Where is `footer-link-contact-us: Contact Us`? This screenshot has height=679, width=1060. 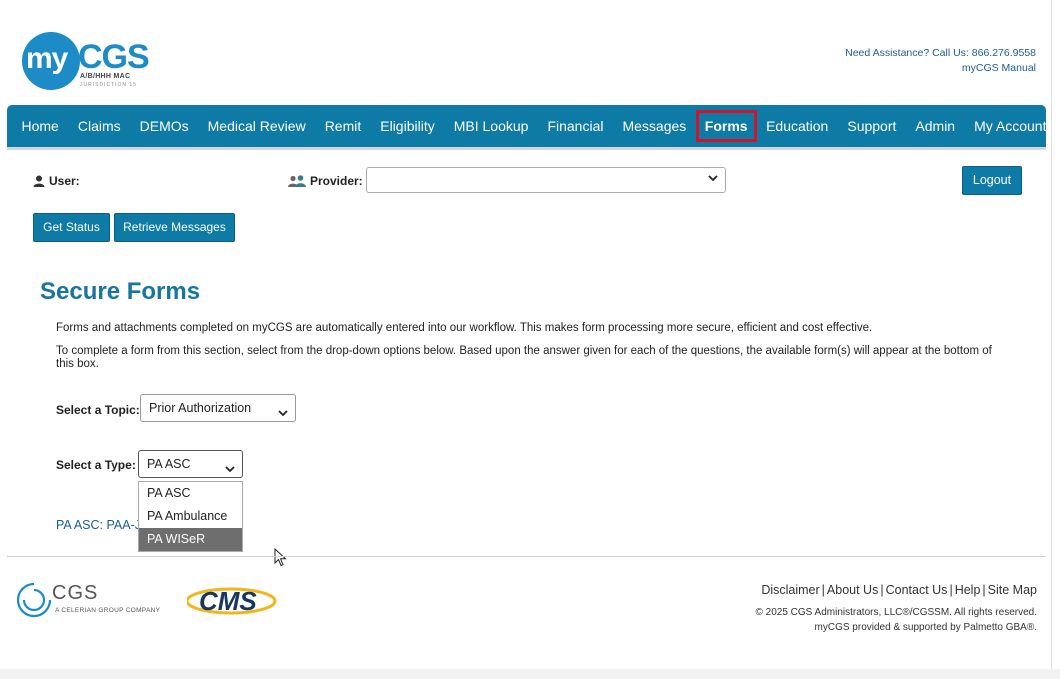 footer-link-contact-us: Contact Us is located at coordinates (917, 590).